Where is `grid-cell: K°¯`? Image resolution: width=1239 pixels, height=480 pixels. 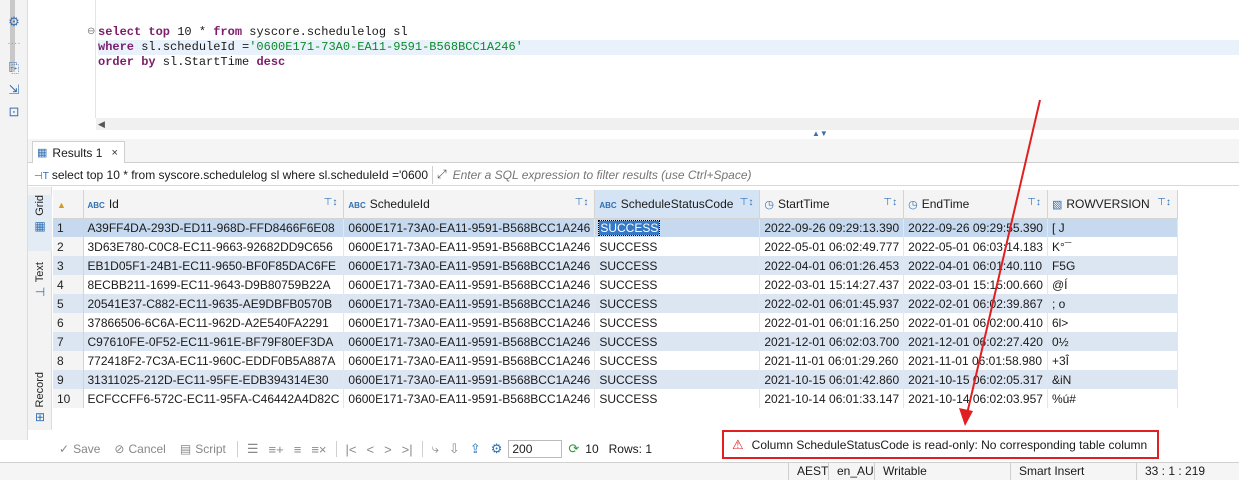
grid-cell: K°¯ is located at coordinates (1112, 246).